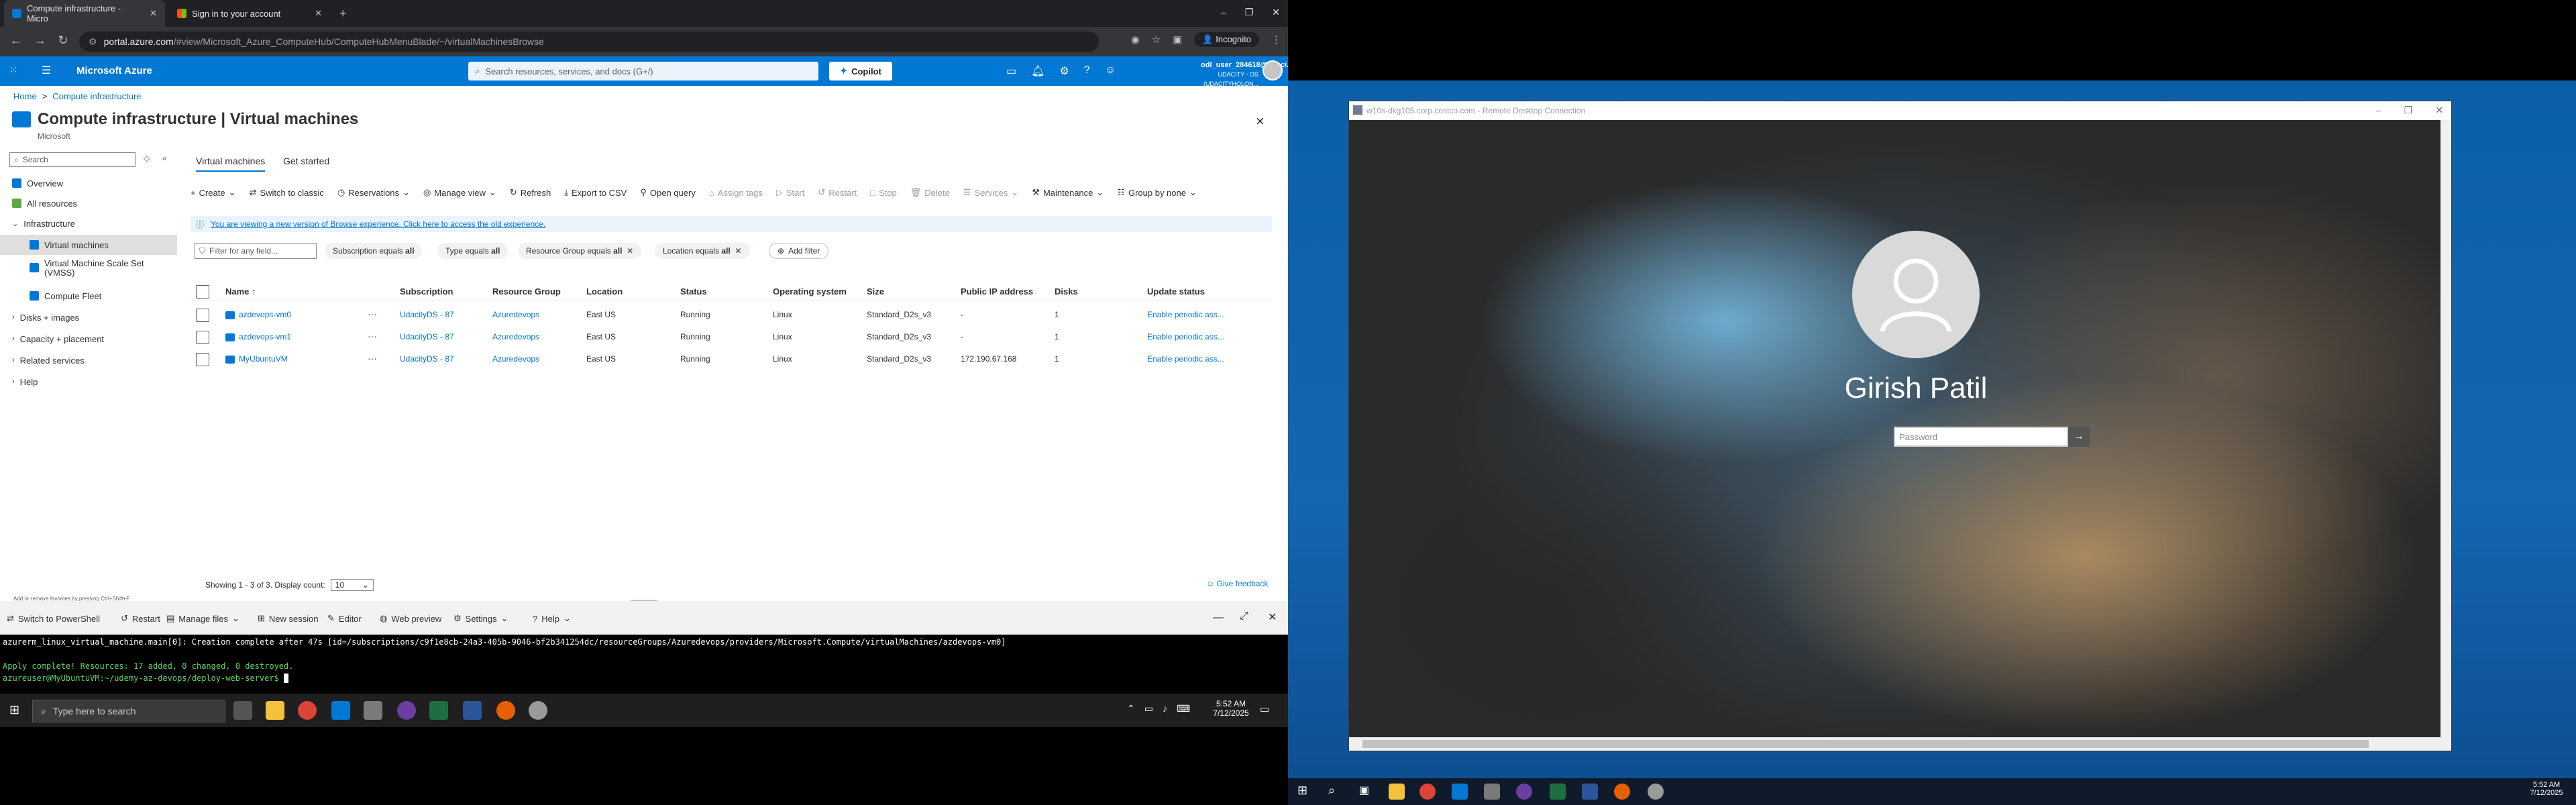  What do you see at coordinates (595, 192) in the screenshot?
I see `export-csv-button: ⤓ Export to CSV` at bounding box center [595, 192].